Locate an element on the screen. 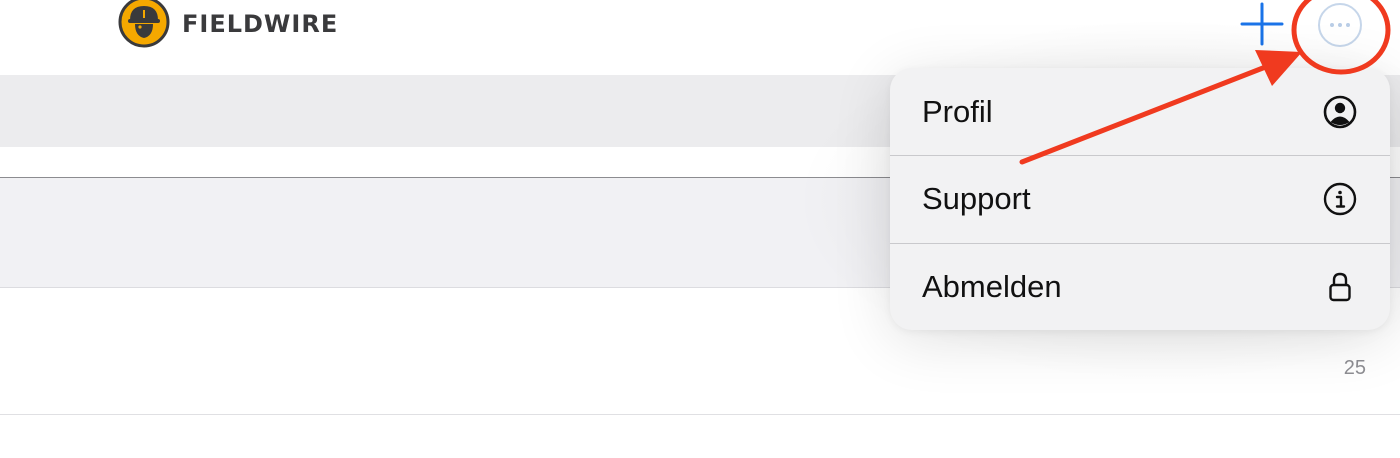  menu-item-label: Abmelden is located at coordinates (992, 286).